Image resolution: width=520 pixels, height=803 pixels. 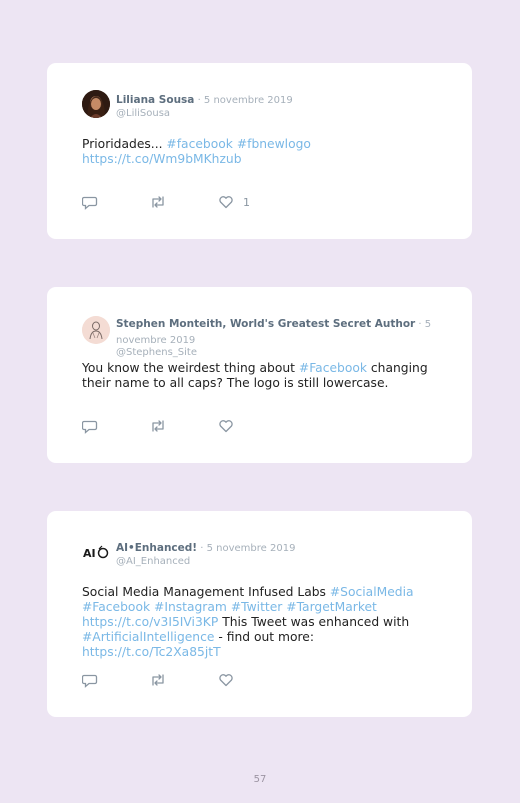 I want to click on tweet-text-segment: - find out more:, so click(x=264, y=637).